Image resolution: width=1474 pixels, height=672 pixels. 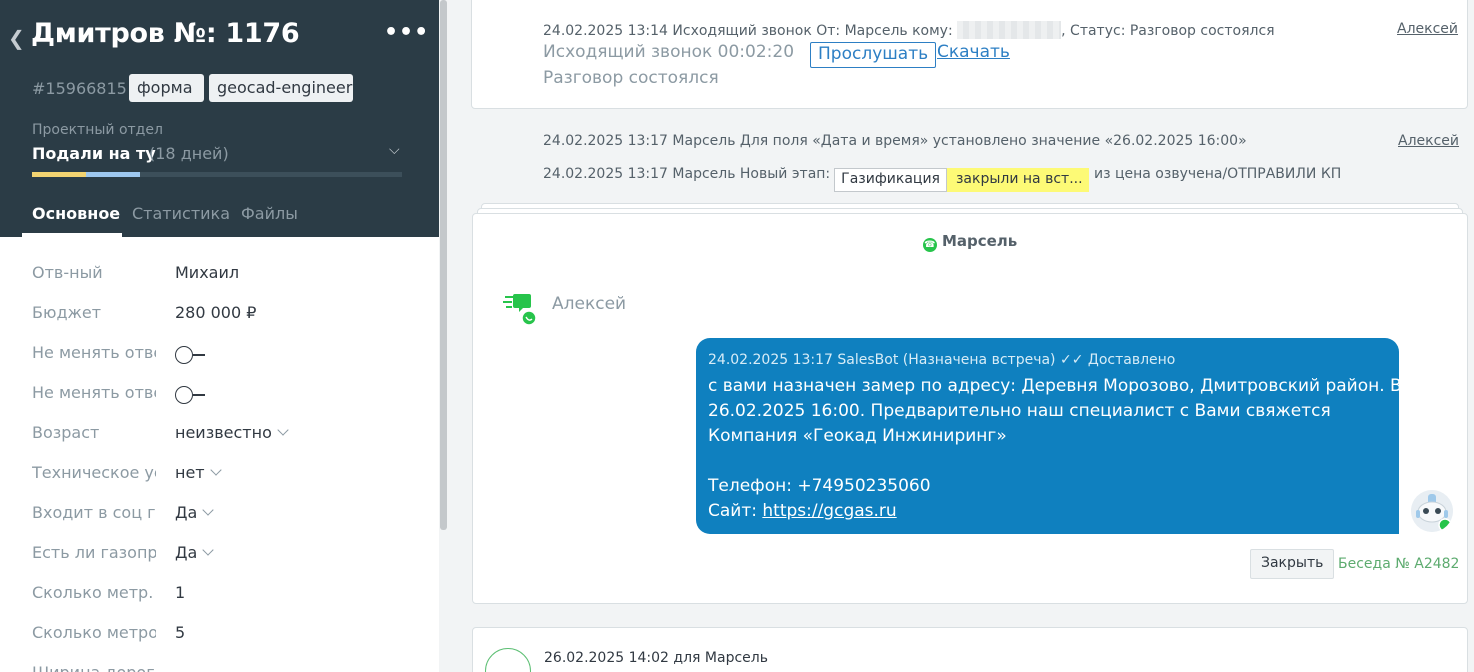 I want to click on download-link: Скачать, so click(x=973, y=52).